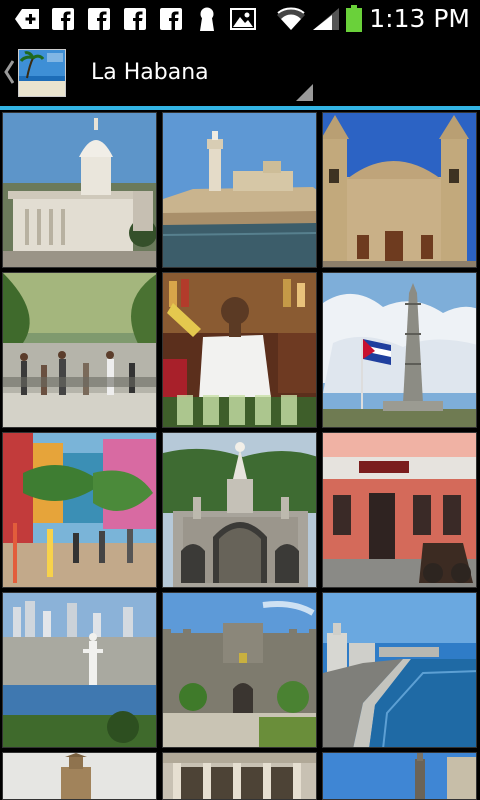 This screenshot has height=800, width=480. Describe the element at coordinates (79, 670) in the screenshot. I see `photo-thumbnail-skyline-christ` at that location.